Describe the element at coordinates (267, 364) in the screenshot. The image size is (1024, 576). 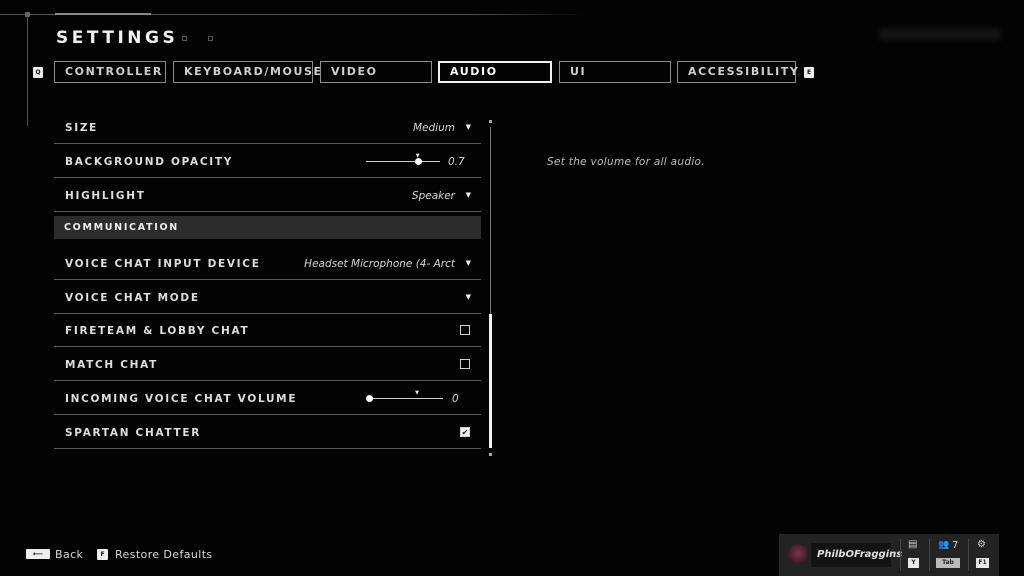
I see `setting-match-chat: MATCH CHAT` at that location.